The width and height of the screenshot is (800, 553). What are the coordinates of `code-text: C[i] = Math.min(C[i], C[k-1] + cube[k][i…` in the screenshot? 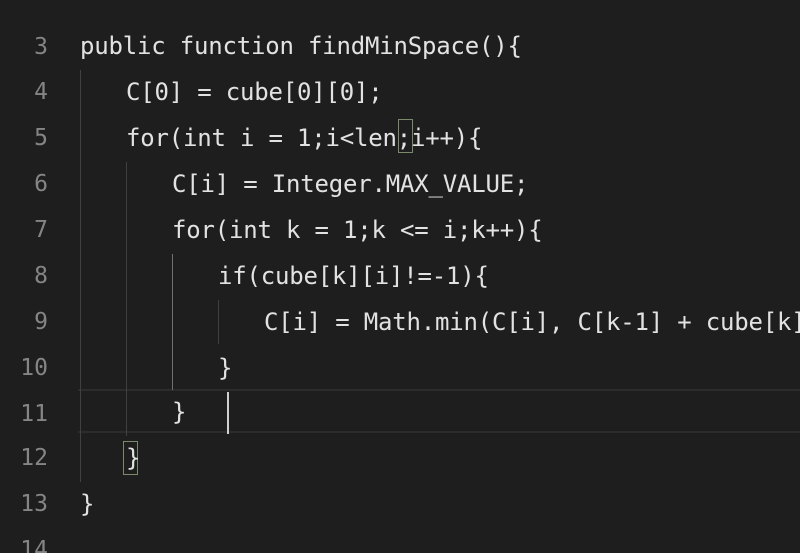 It's located at (532, 322).